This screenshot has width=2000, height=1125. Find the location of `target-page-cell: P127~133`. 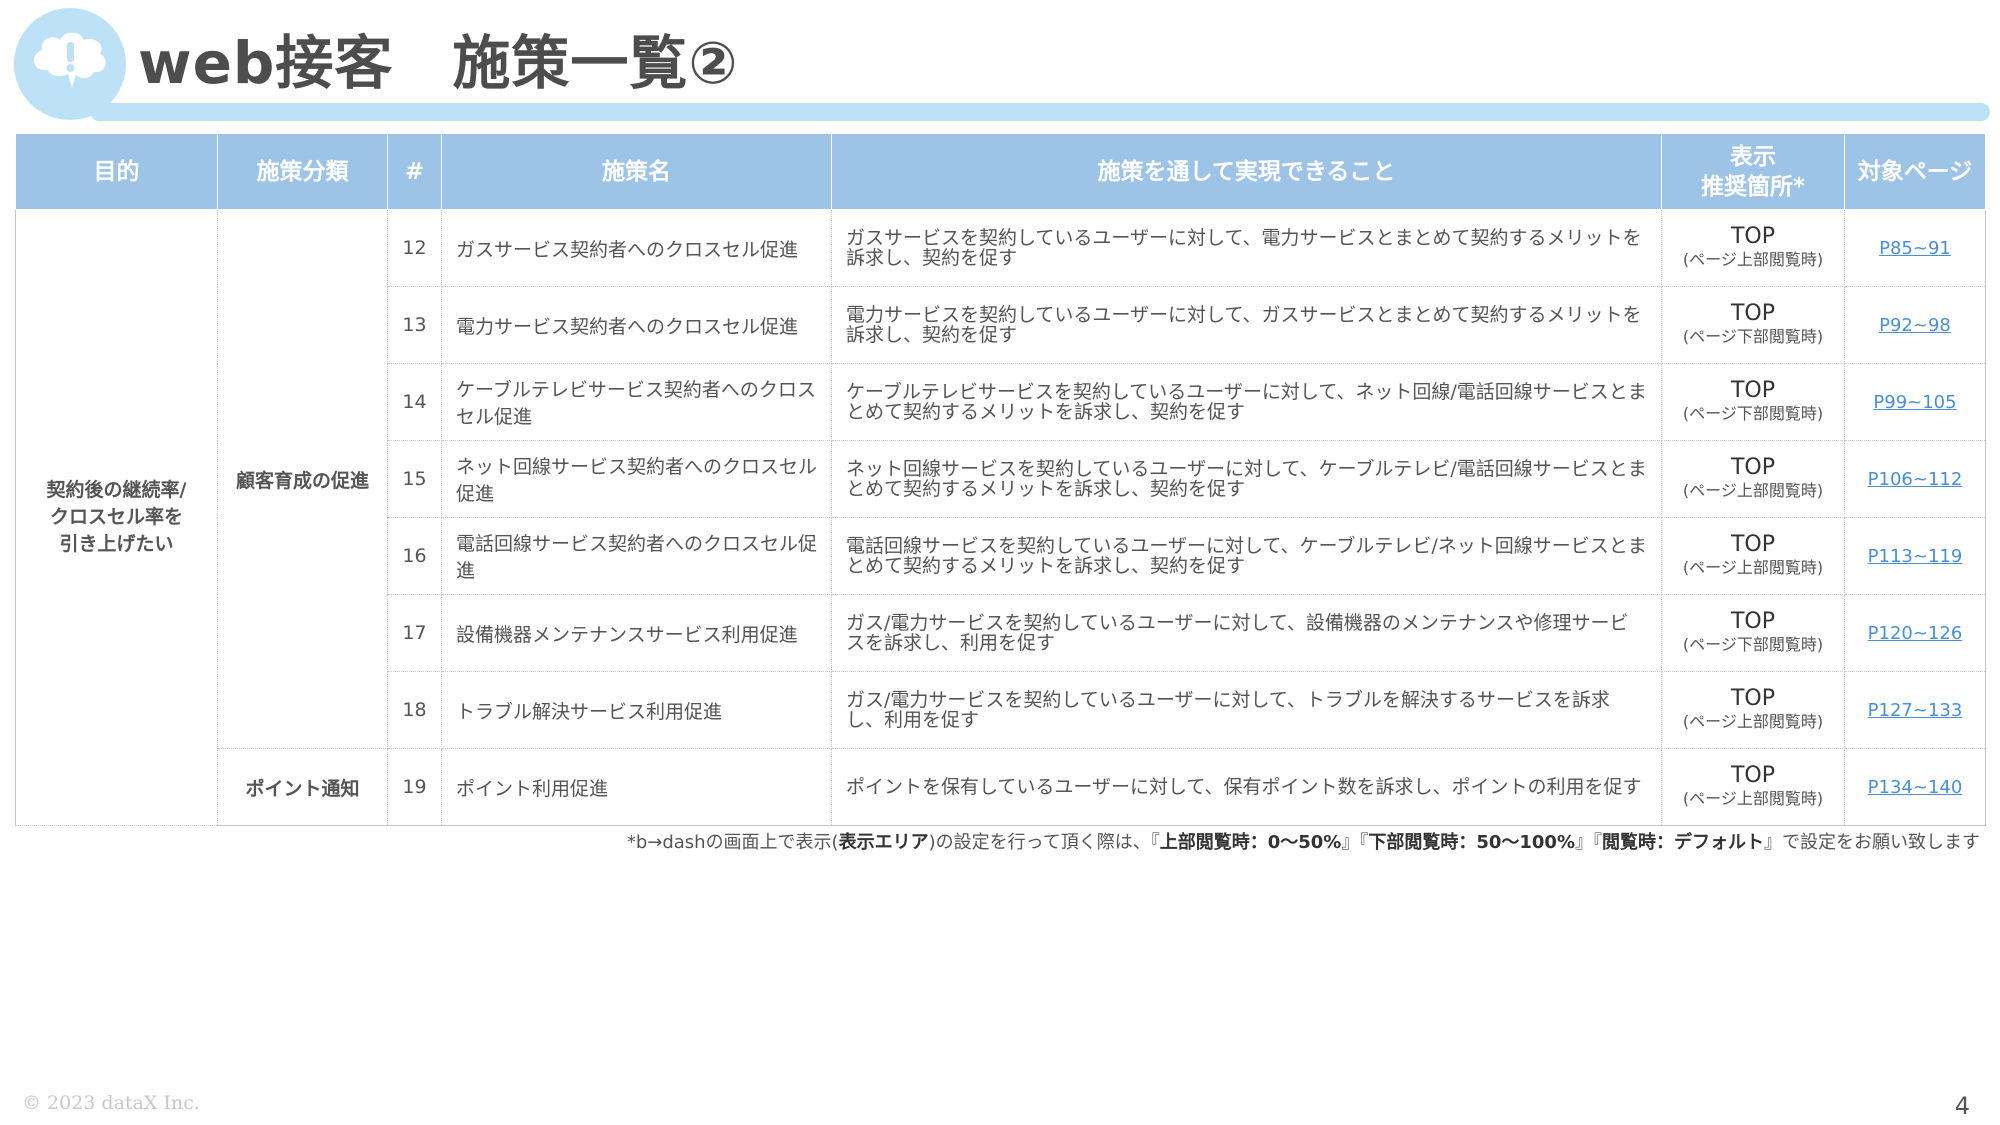

target-page-cell: P127~133 is located at coordinates (1915, 710).